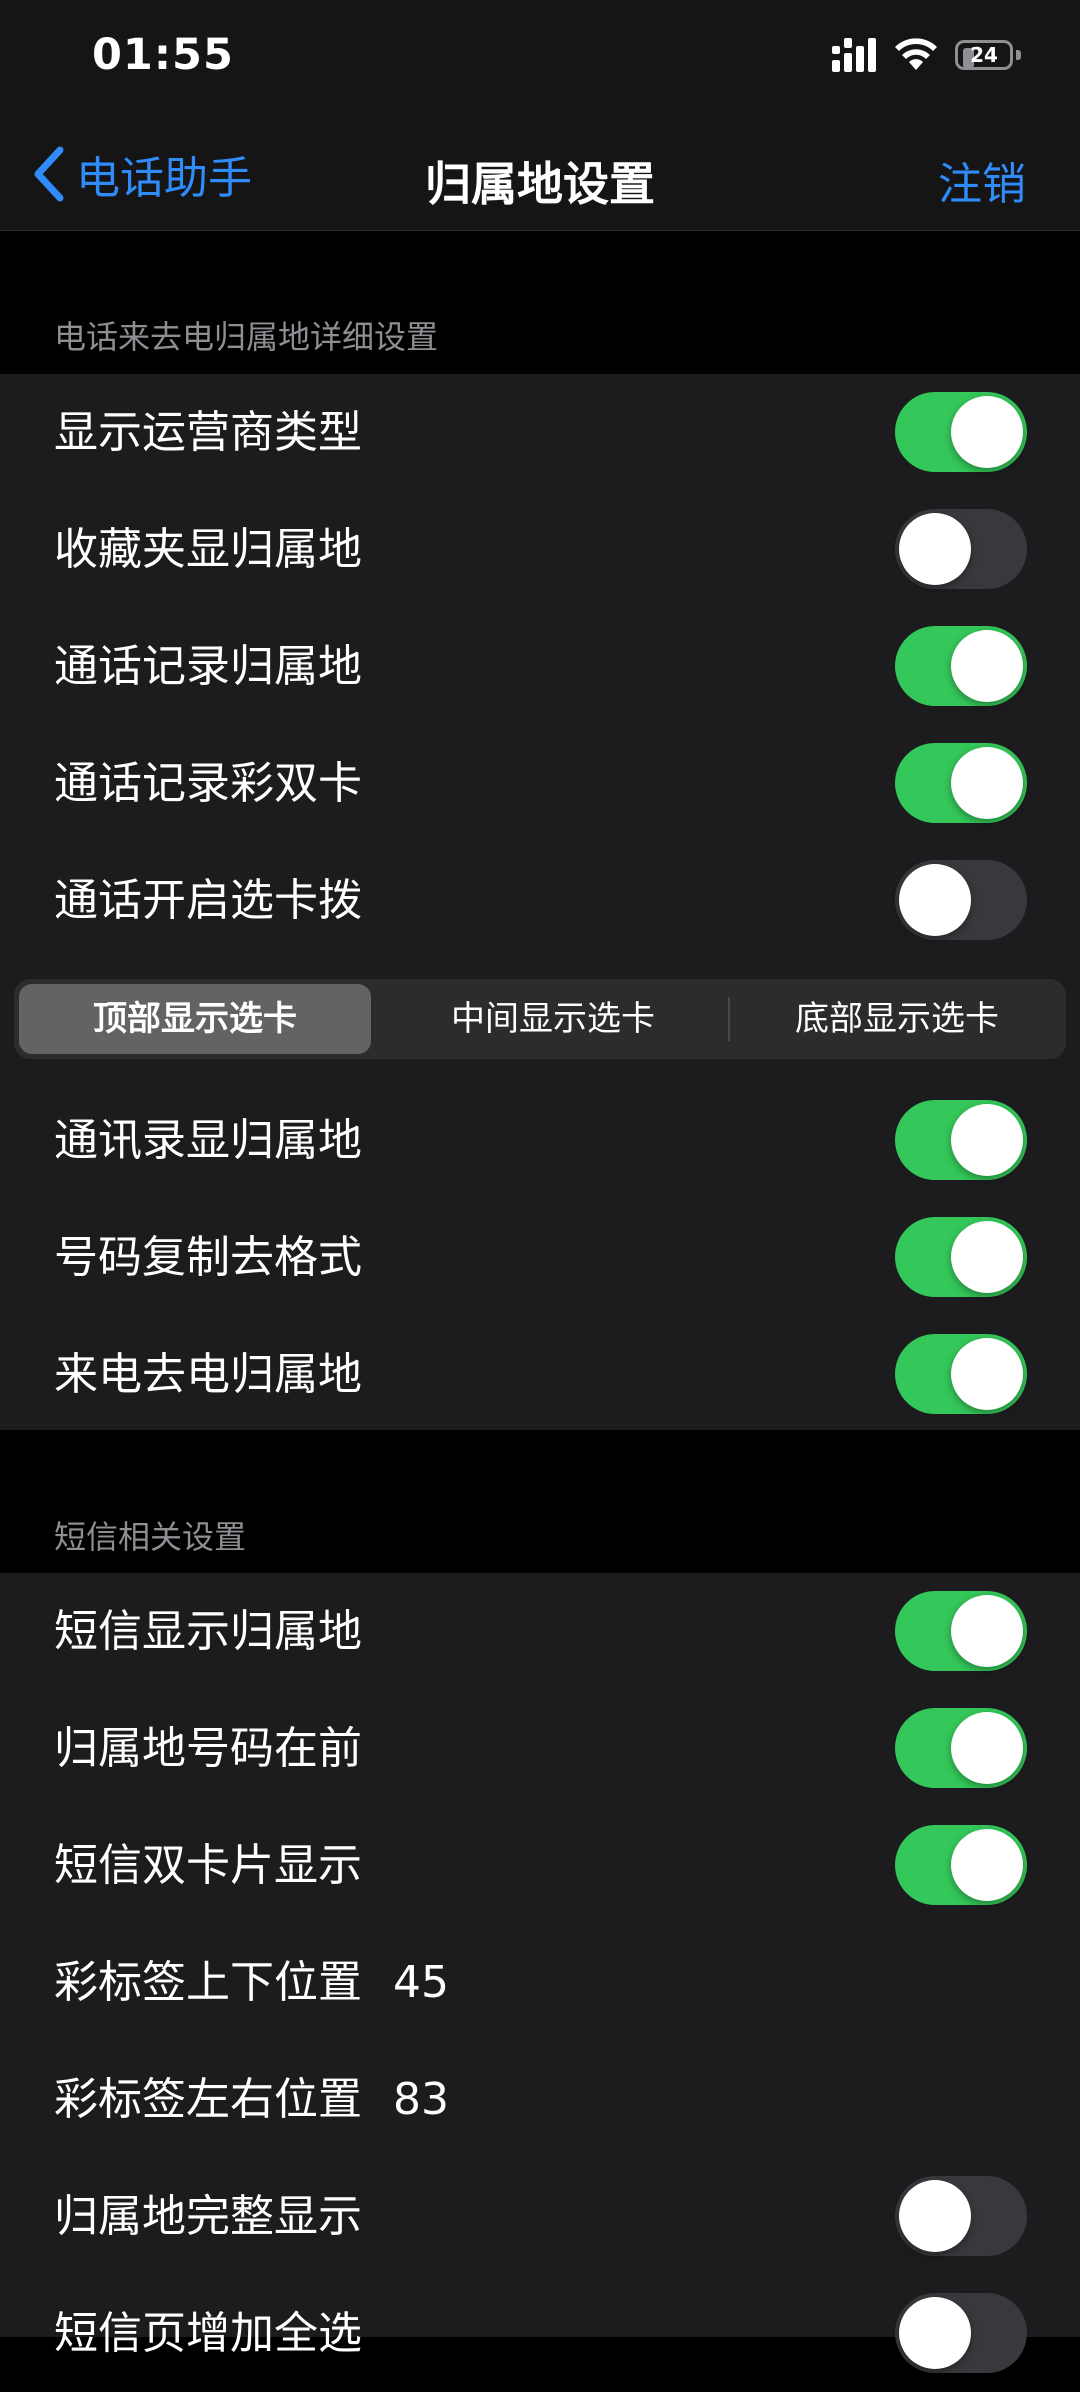  Describe the element at coordinates (540, 1631) in the screenshot. I see `setting-row-sms-location: 短信显示归属地` at that location.